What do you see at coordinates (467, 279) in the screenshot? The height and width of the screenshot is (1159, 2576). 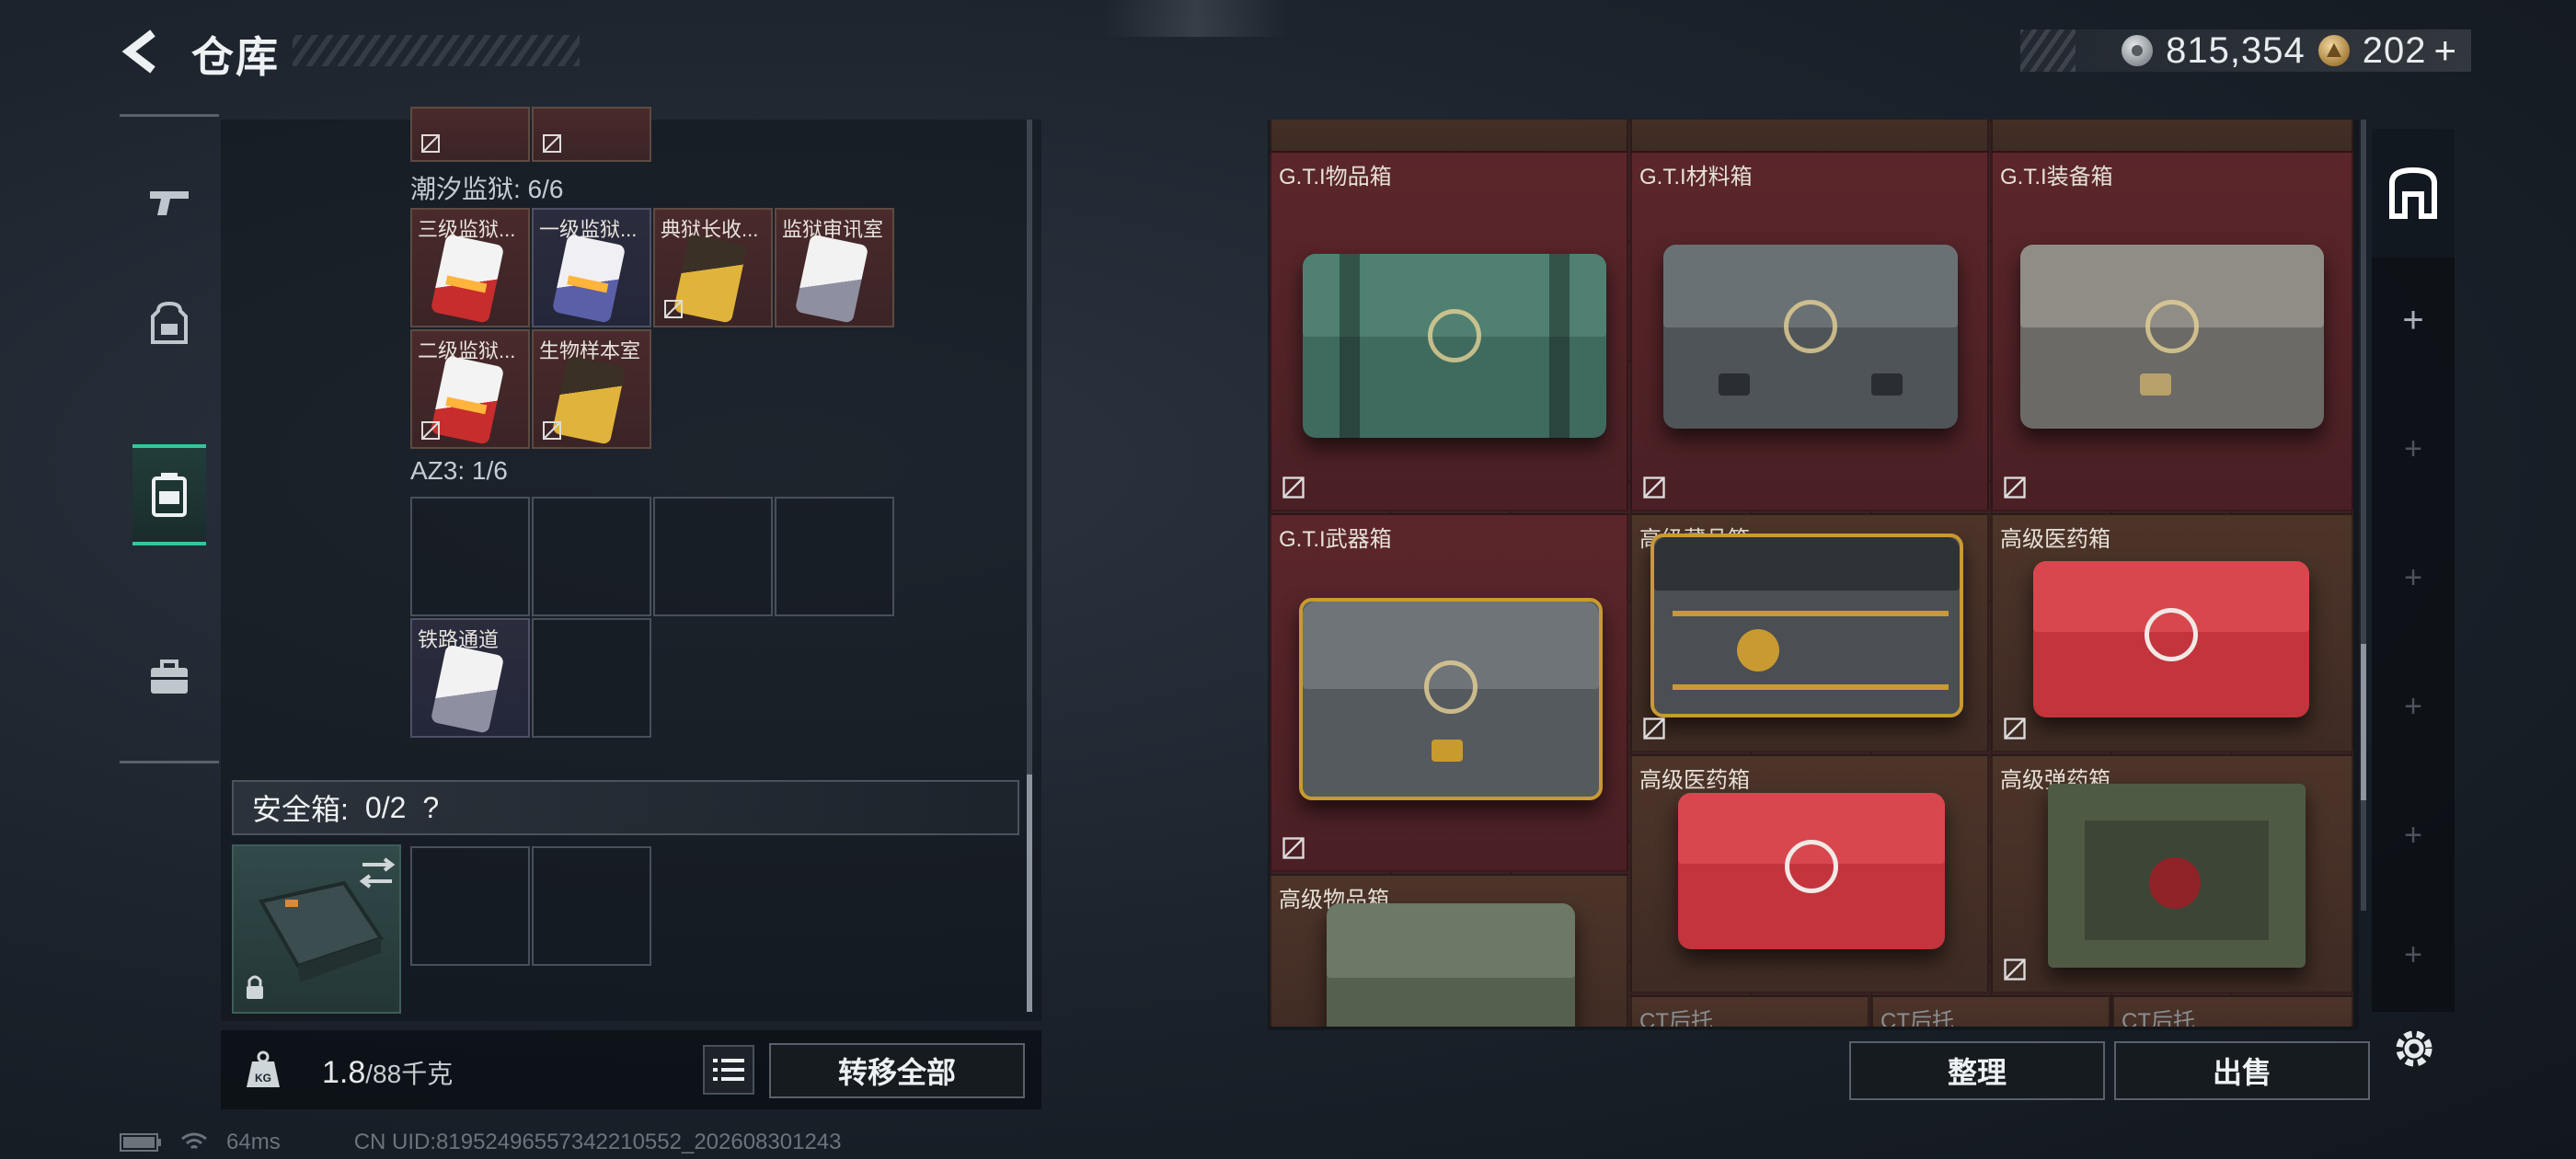 I see `keycard-red-icon` at bounding box center [467, 279].